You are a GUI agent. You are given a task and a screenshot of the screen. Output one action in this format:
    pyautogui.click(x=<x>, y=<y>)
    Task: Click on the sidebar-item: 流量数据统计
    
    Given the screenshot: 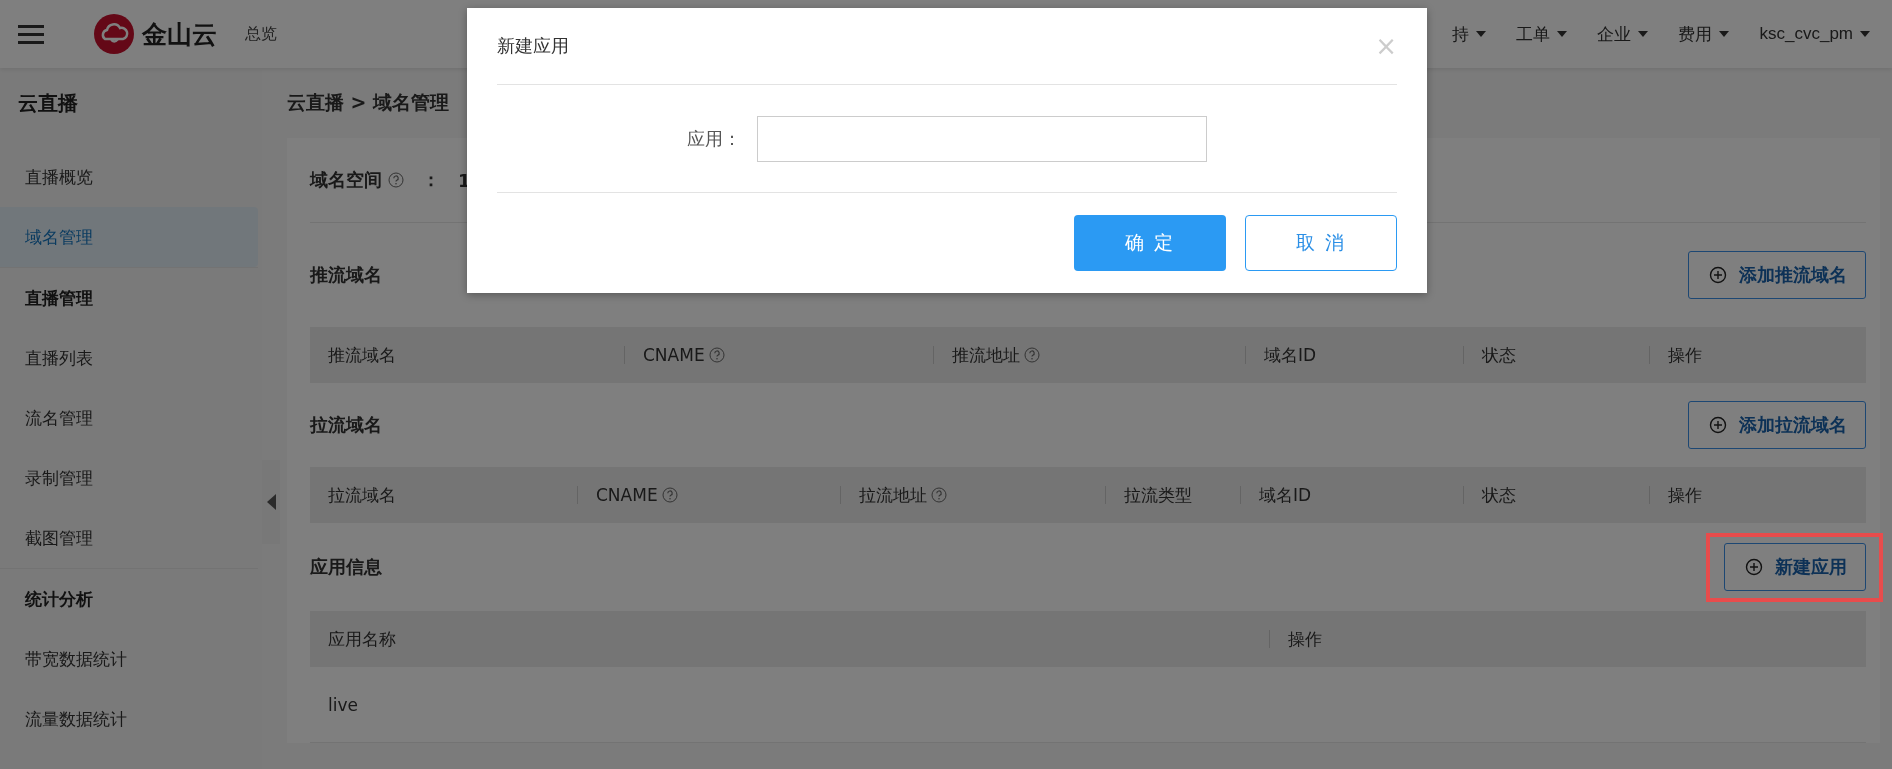 What is the action you would take?
    pyautogui.click(x=129, y=719)
    